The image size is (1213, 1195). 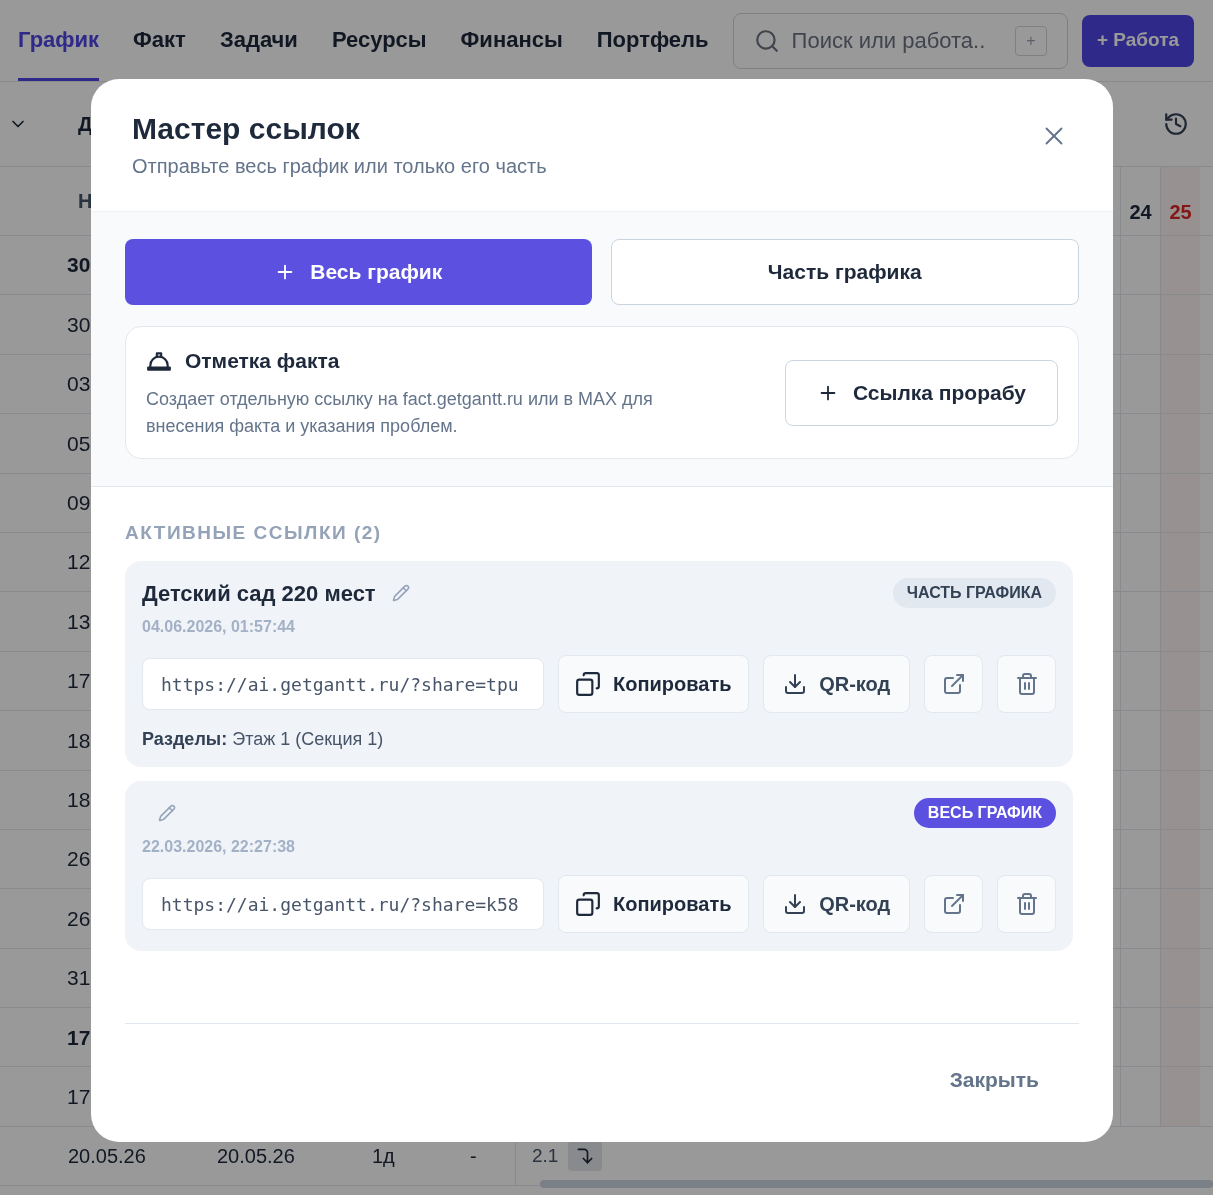 I want to click on link-date: 04.06.2026, 01:57:44, so click(x=218, y=627).